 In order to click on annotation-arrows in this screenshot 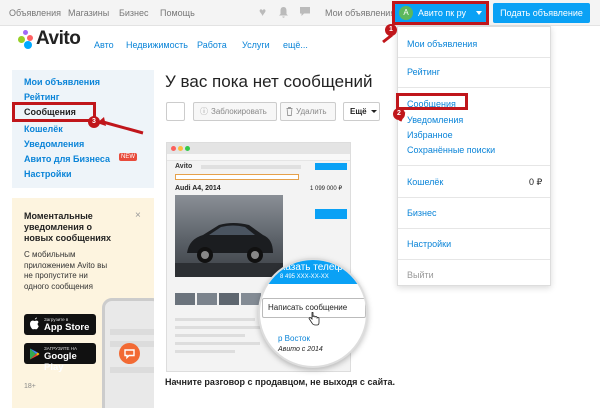, I will do `click(251, 84)`.